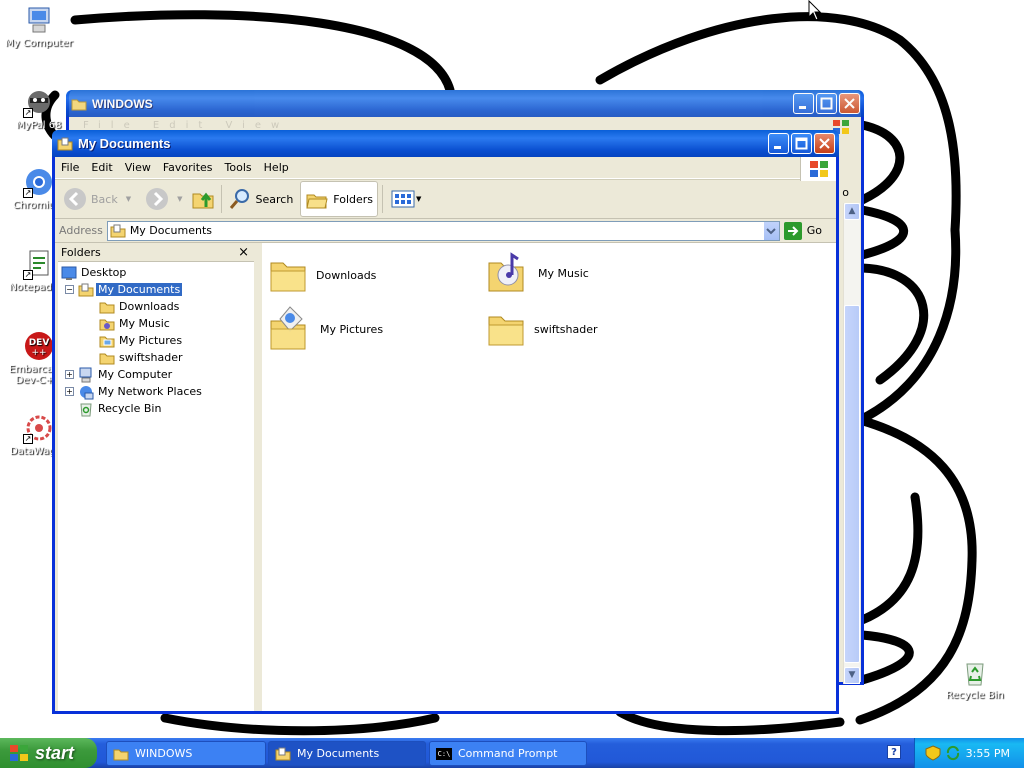 The width and height of the screenshot is (1024, 768). I want to click on tree-item-swiftshader: swiftshader, so click(156, 357).